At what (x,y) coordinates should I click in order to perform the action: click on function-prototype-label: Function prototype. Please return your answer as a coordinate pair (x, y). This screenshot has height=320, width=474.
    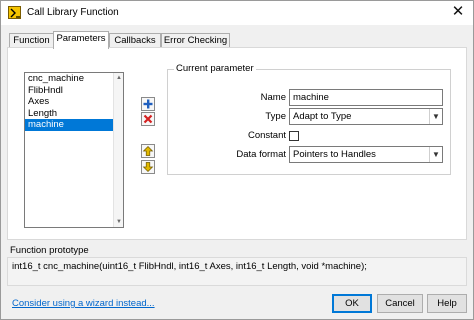
    Looking at the image, I should click on (49, 250).